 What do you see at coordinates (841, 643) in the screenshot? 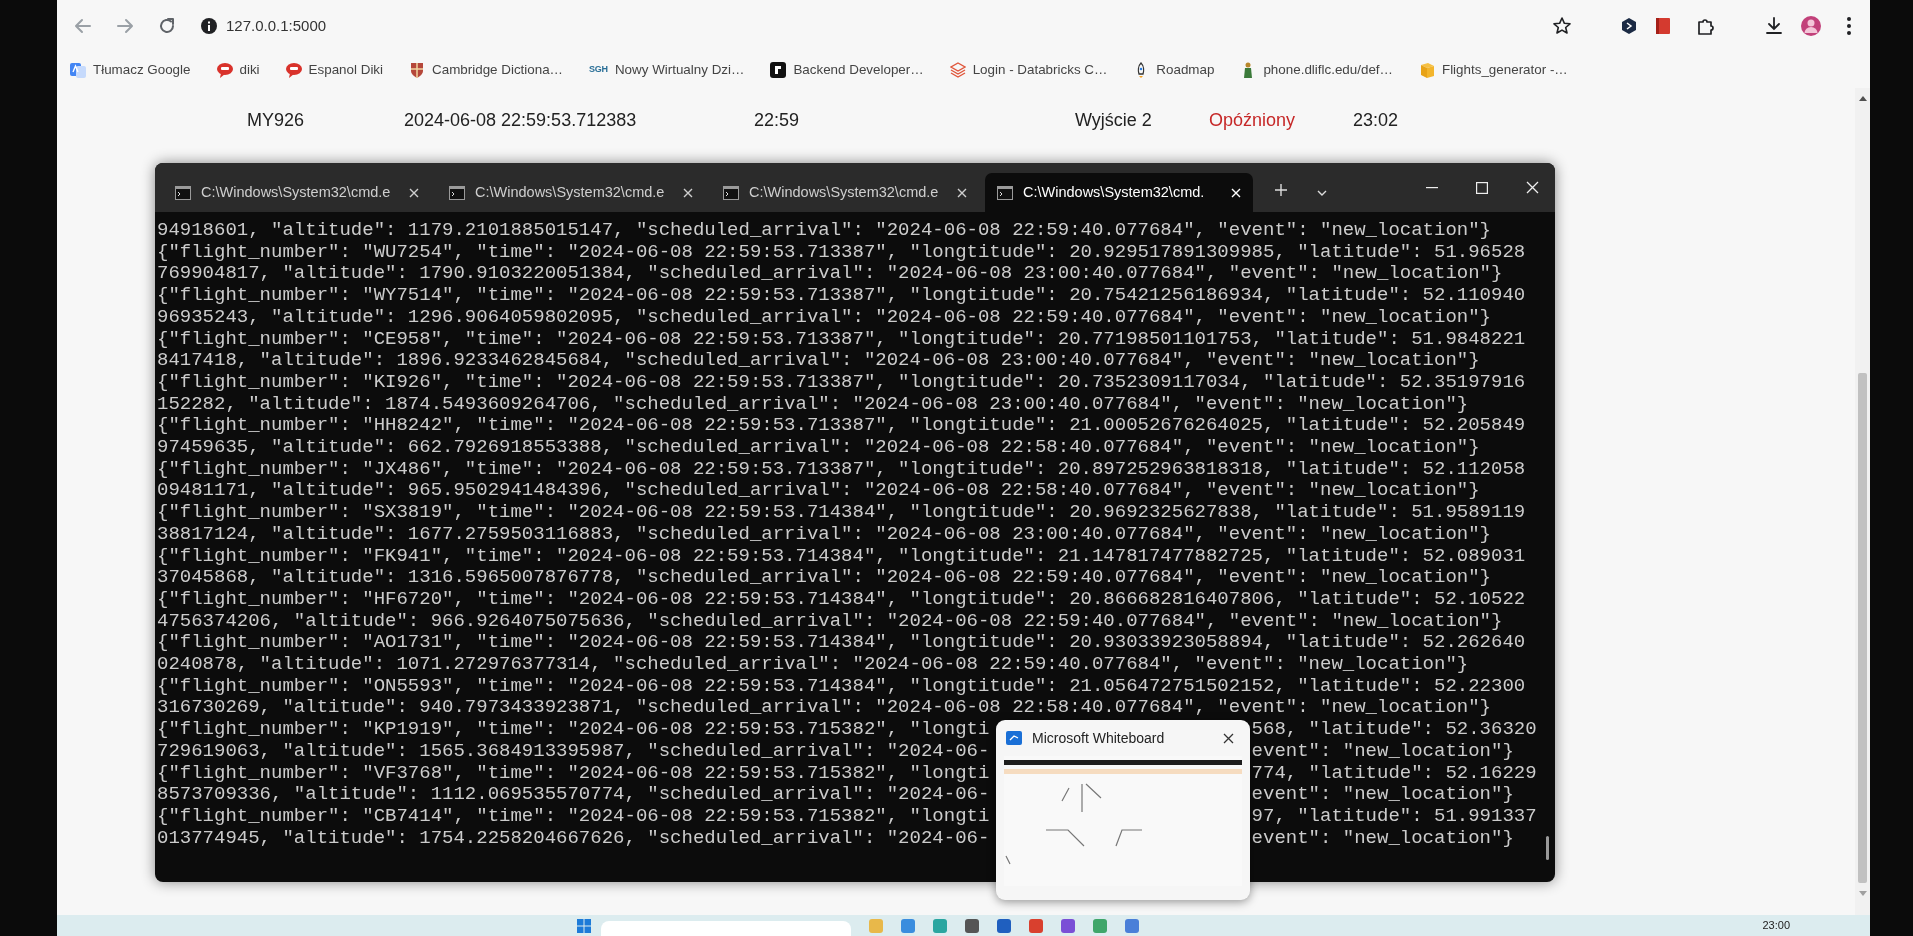
I see `terminal-line: {"flight_number": "AO1731", "time": "2024-06-08 22:59:53.714384", "longtitude": 20.93033923058894, "latitude": 52.262640` at bounding box center [841, 643].